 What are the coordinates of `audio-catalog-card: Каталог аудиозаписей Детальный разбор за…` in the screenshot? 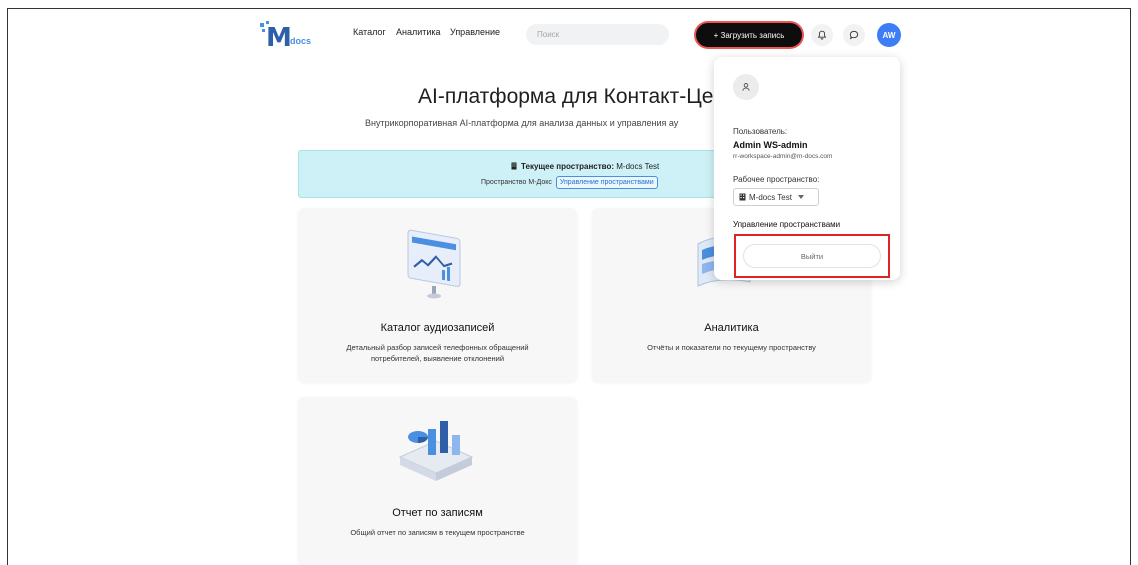 It's located at (437, 295).